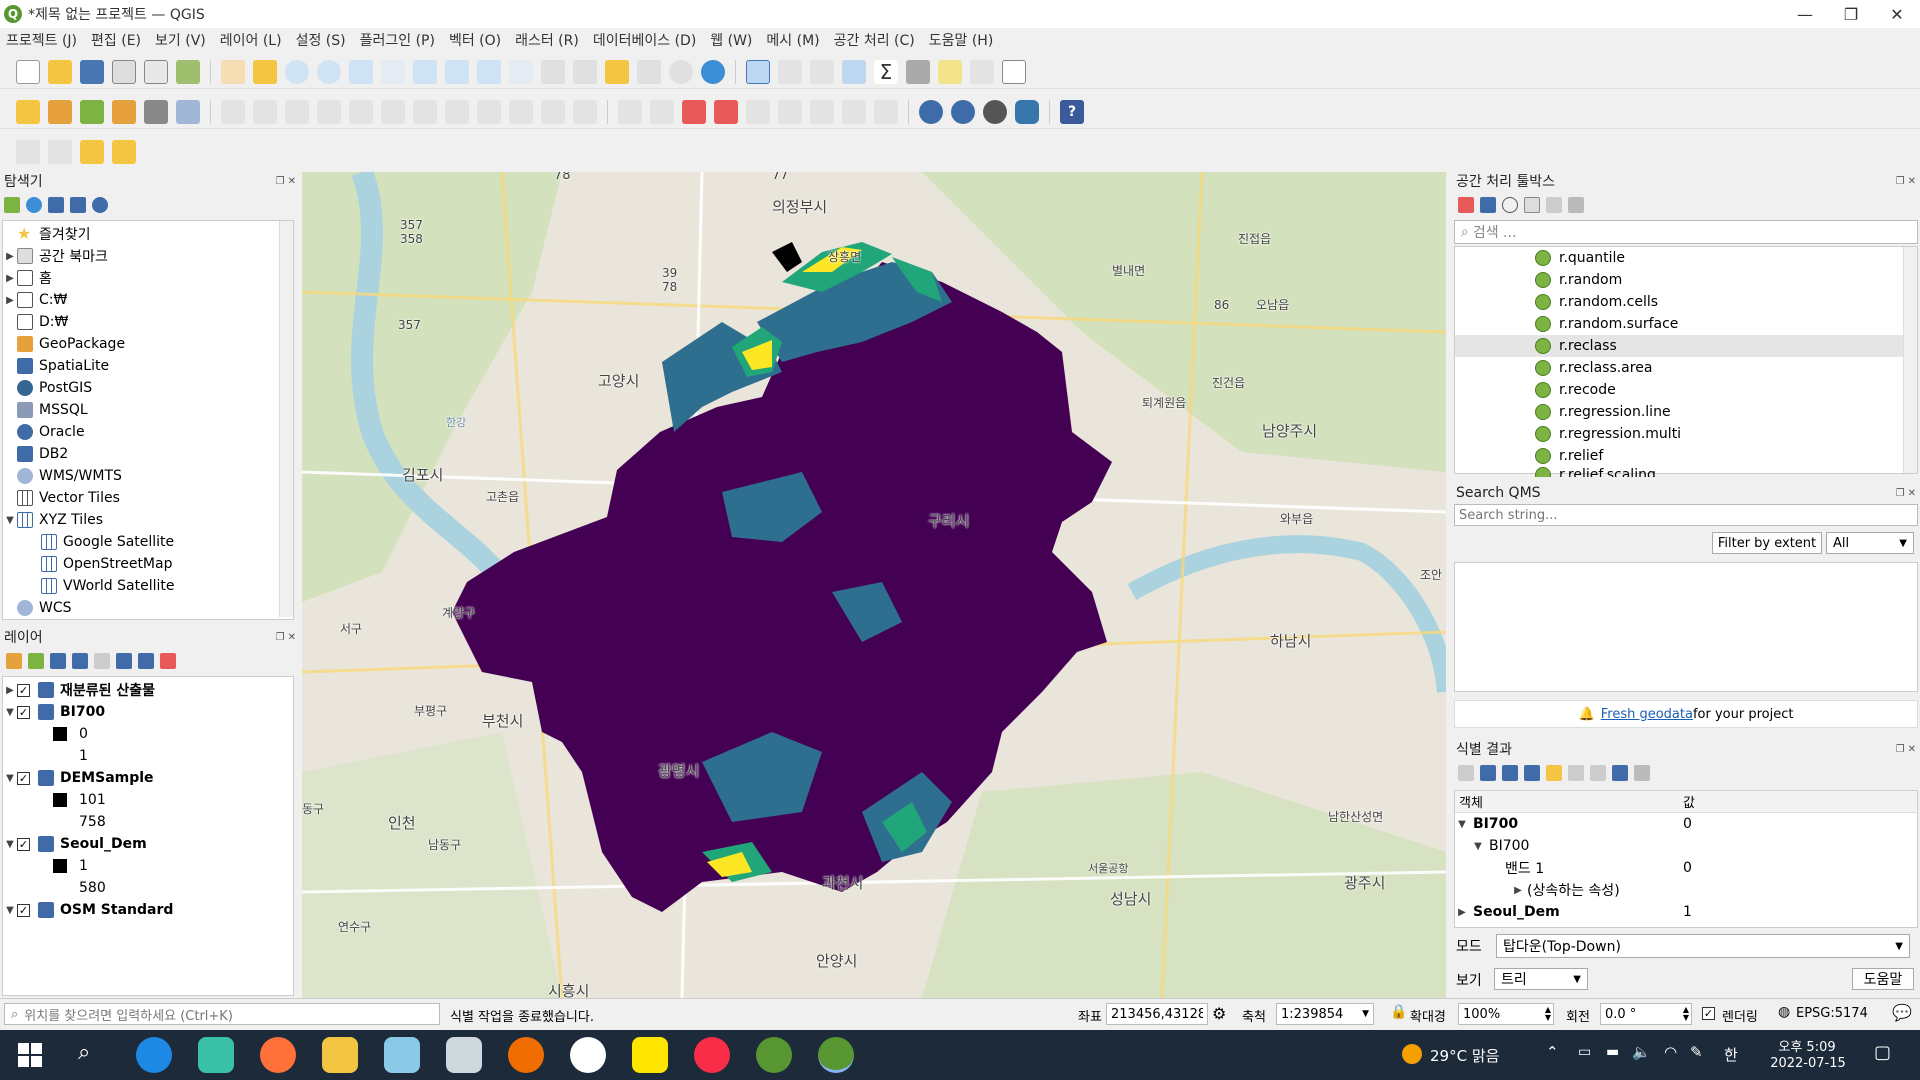 This screenshot has height=1080, width=1920. I want to click on layer-row-demsample: ▼ ✓ DEMSample, so click(148, 778).